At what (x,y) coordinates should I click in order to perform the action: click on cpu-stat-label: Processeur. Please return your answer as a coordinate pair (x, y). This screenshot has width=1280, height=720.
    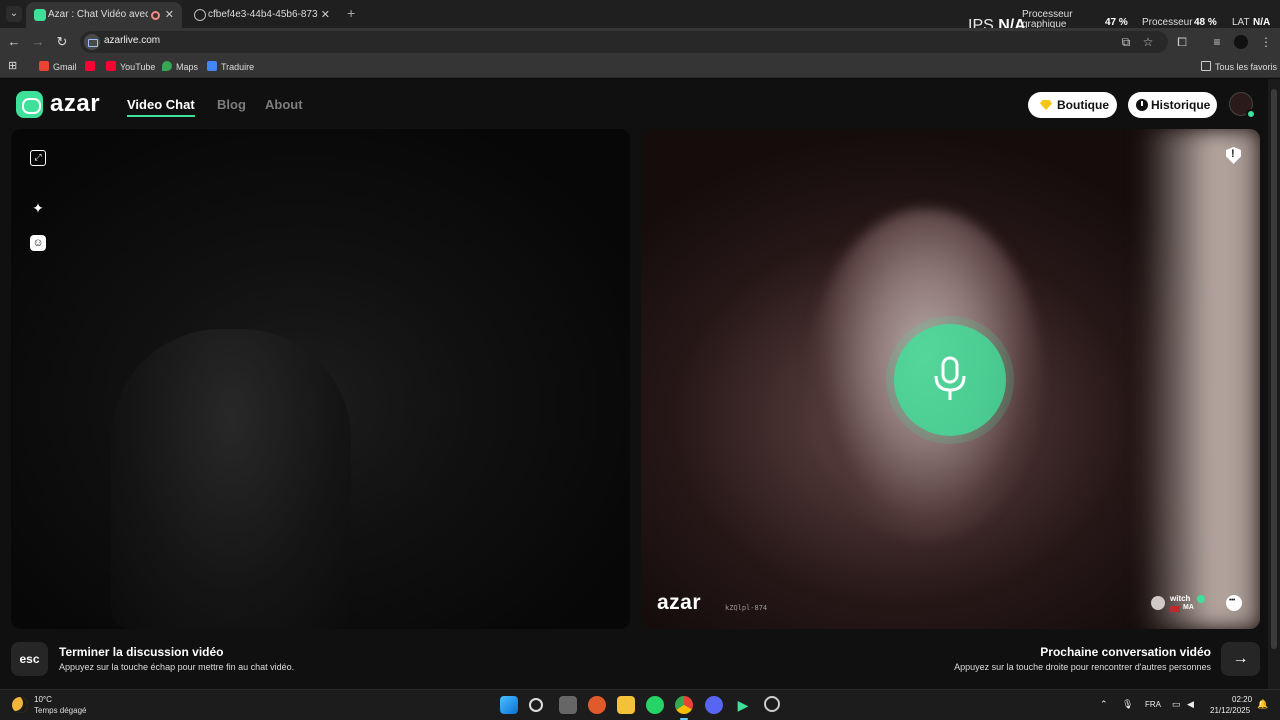
    Looking at the image, I should click on (1167, 22).